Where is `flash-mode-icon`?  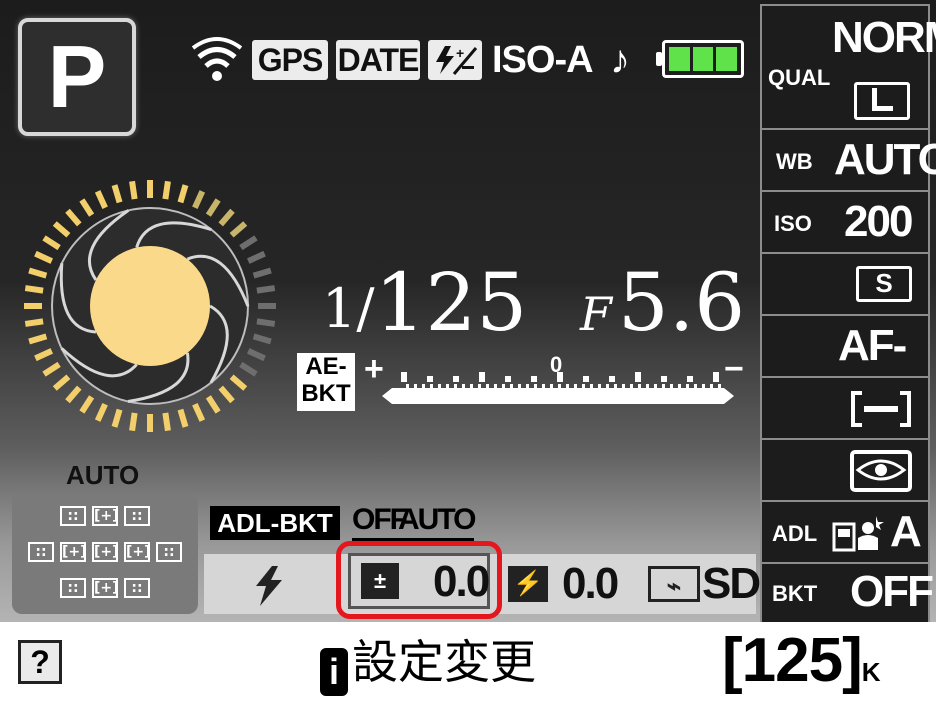
flash-mode-icon is located at coordinates (269, 586).